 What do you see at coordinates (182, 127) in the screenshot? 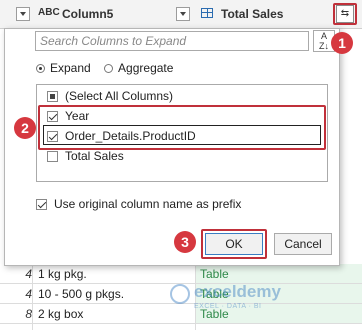
I see `highlight-box-columns` at bounding box center [182, 127].